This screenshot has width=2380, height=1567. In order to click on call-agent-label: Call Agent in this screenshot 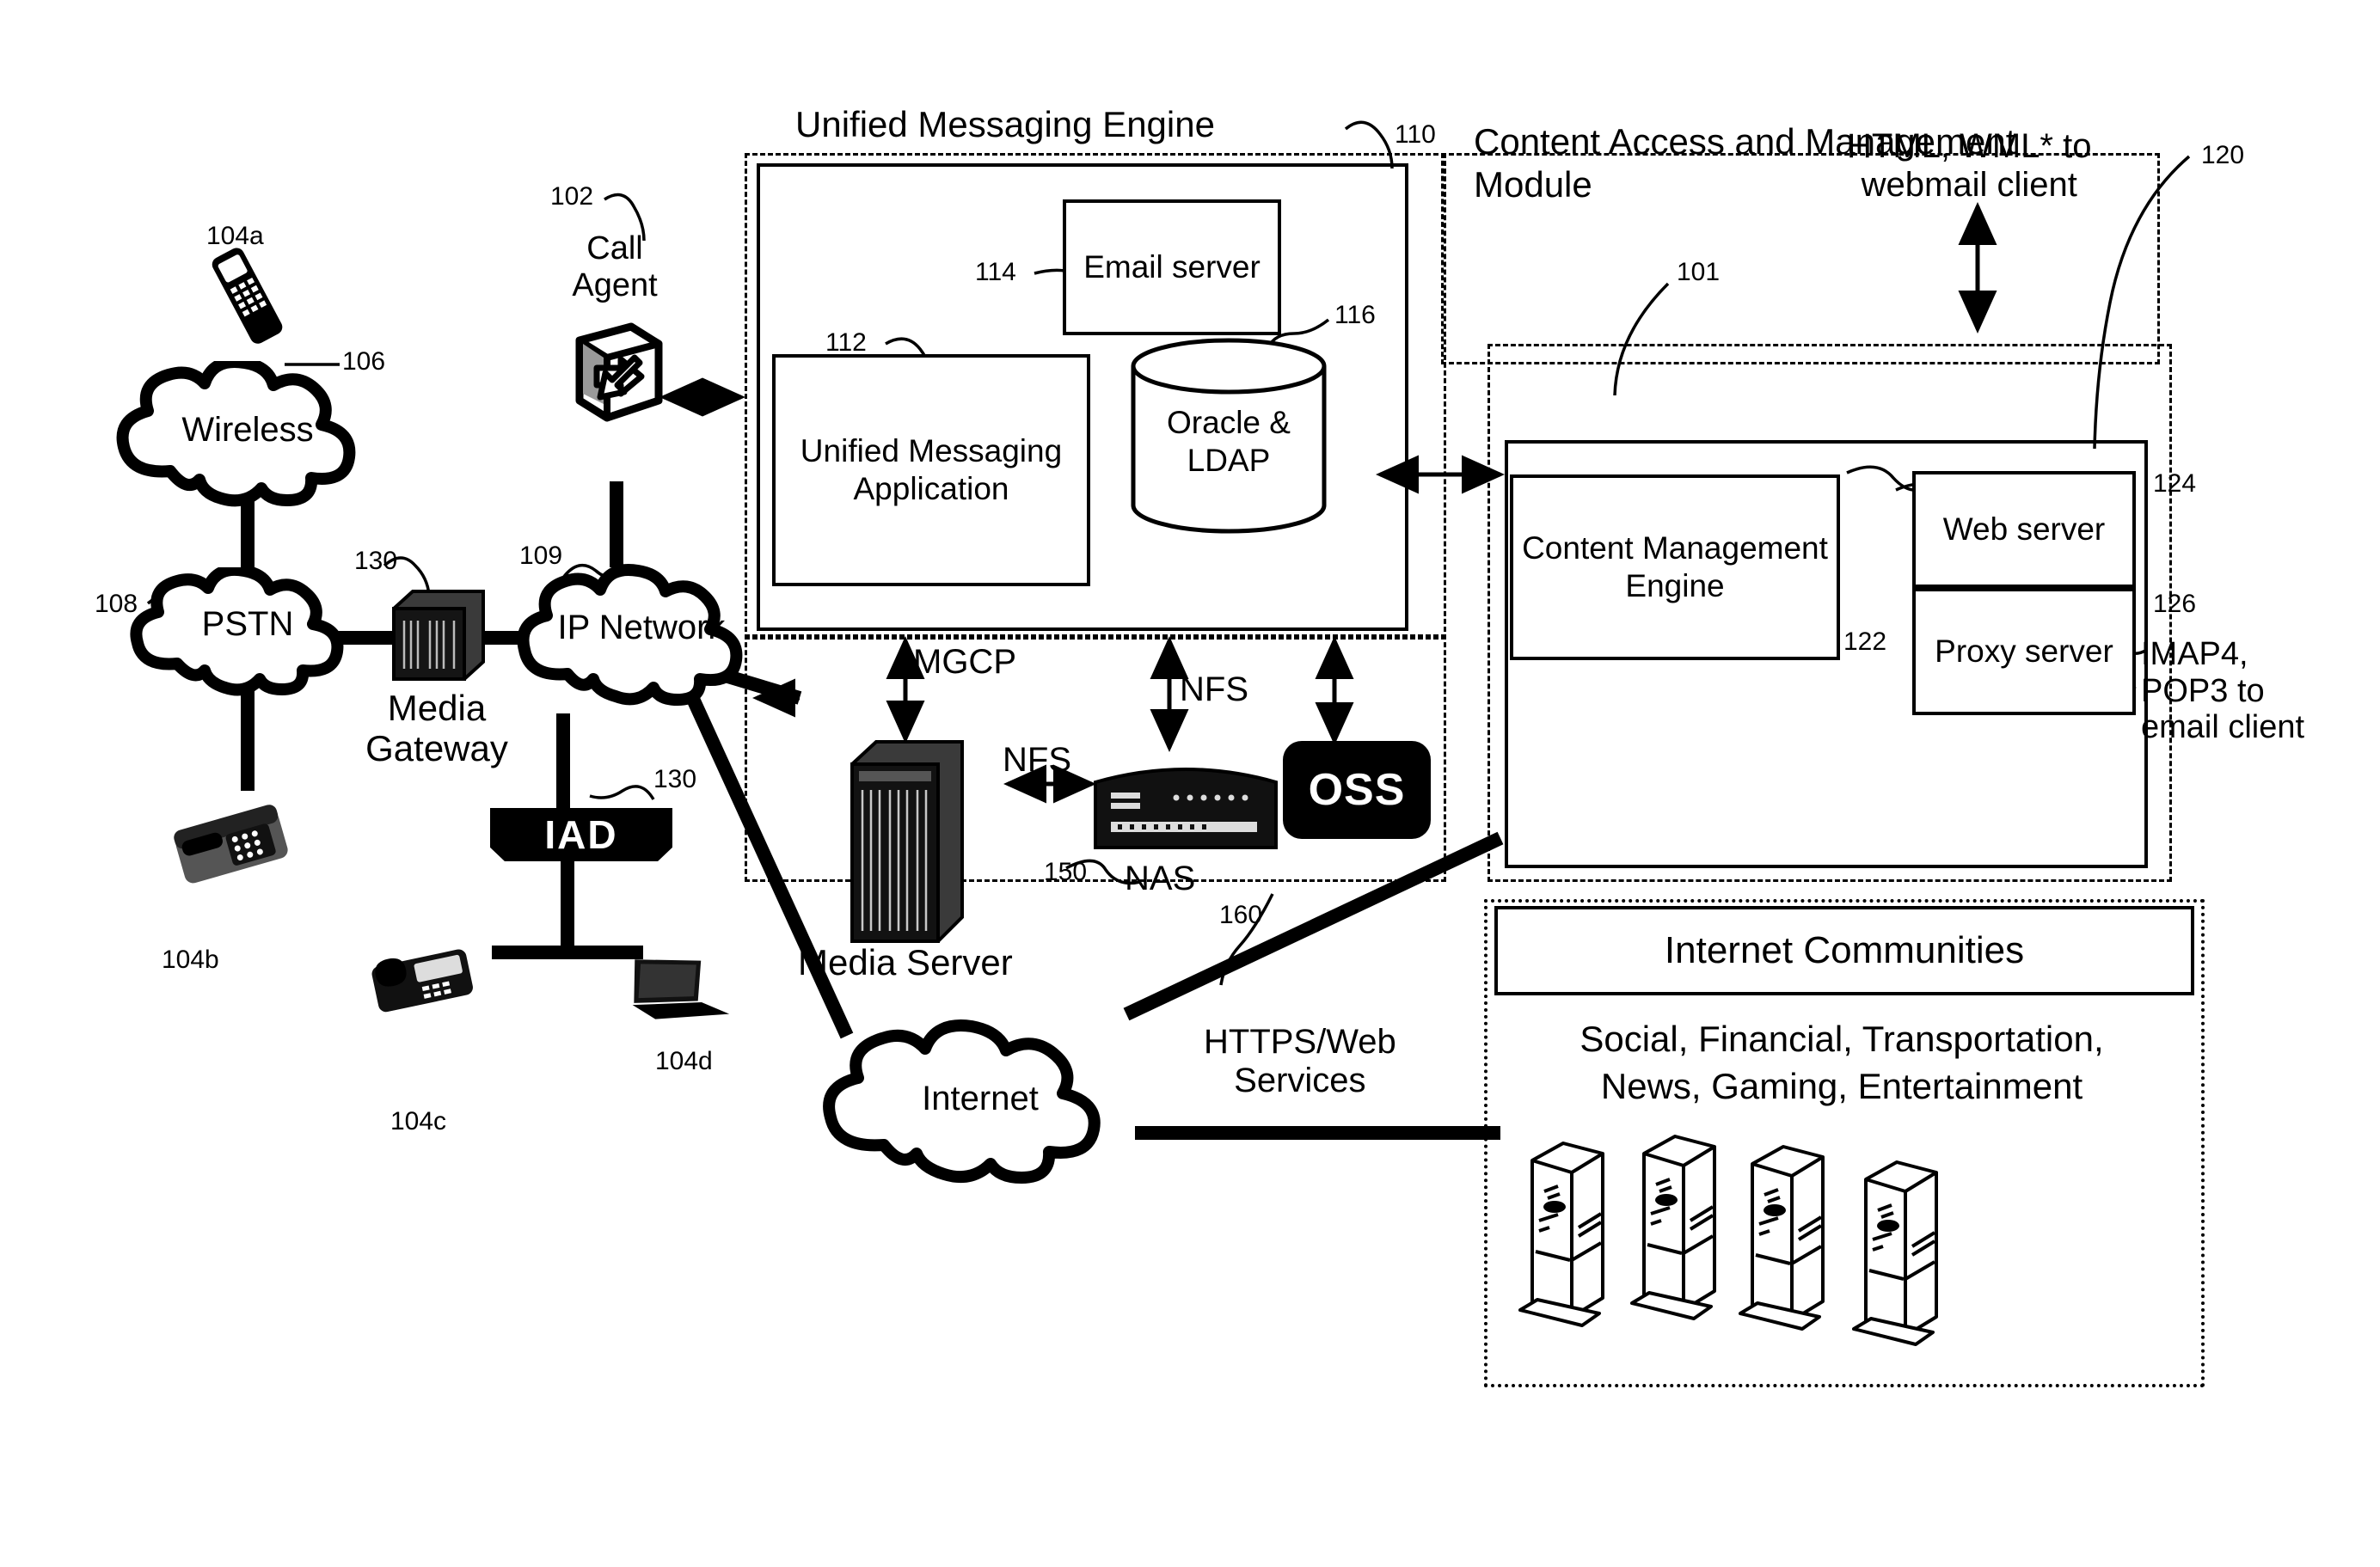, I will do `click(615, 267)`.